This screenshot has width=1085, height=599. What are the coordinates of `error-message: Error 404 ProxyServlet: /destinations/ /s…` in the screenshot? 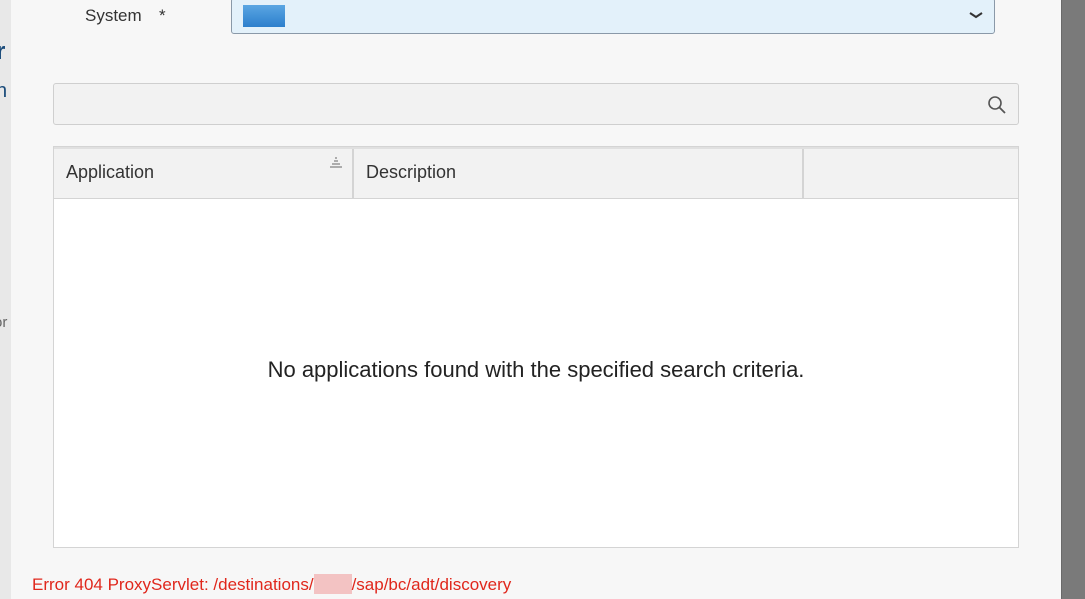 It's located at (272, 584).